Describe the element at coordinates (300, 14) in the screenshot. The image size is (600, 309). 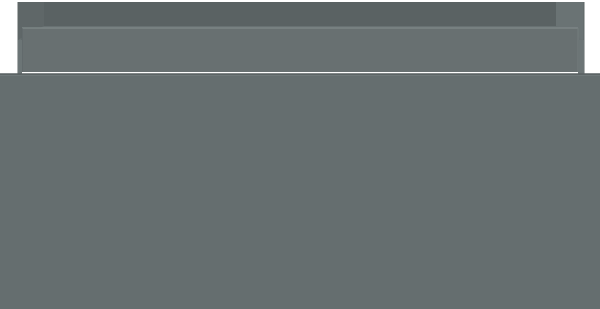
I see `drawer-inner-back-wall` at that location.